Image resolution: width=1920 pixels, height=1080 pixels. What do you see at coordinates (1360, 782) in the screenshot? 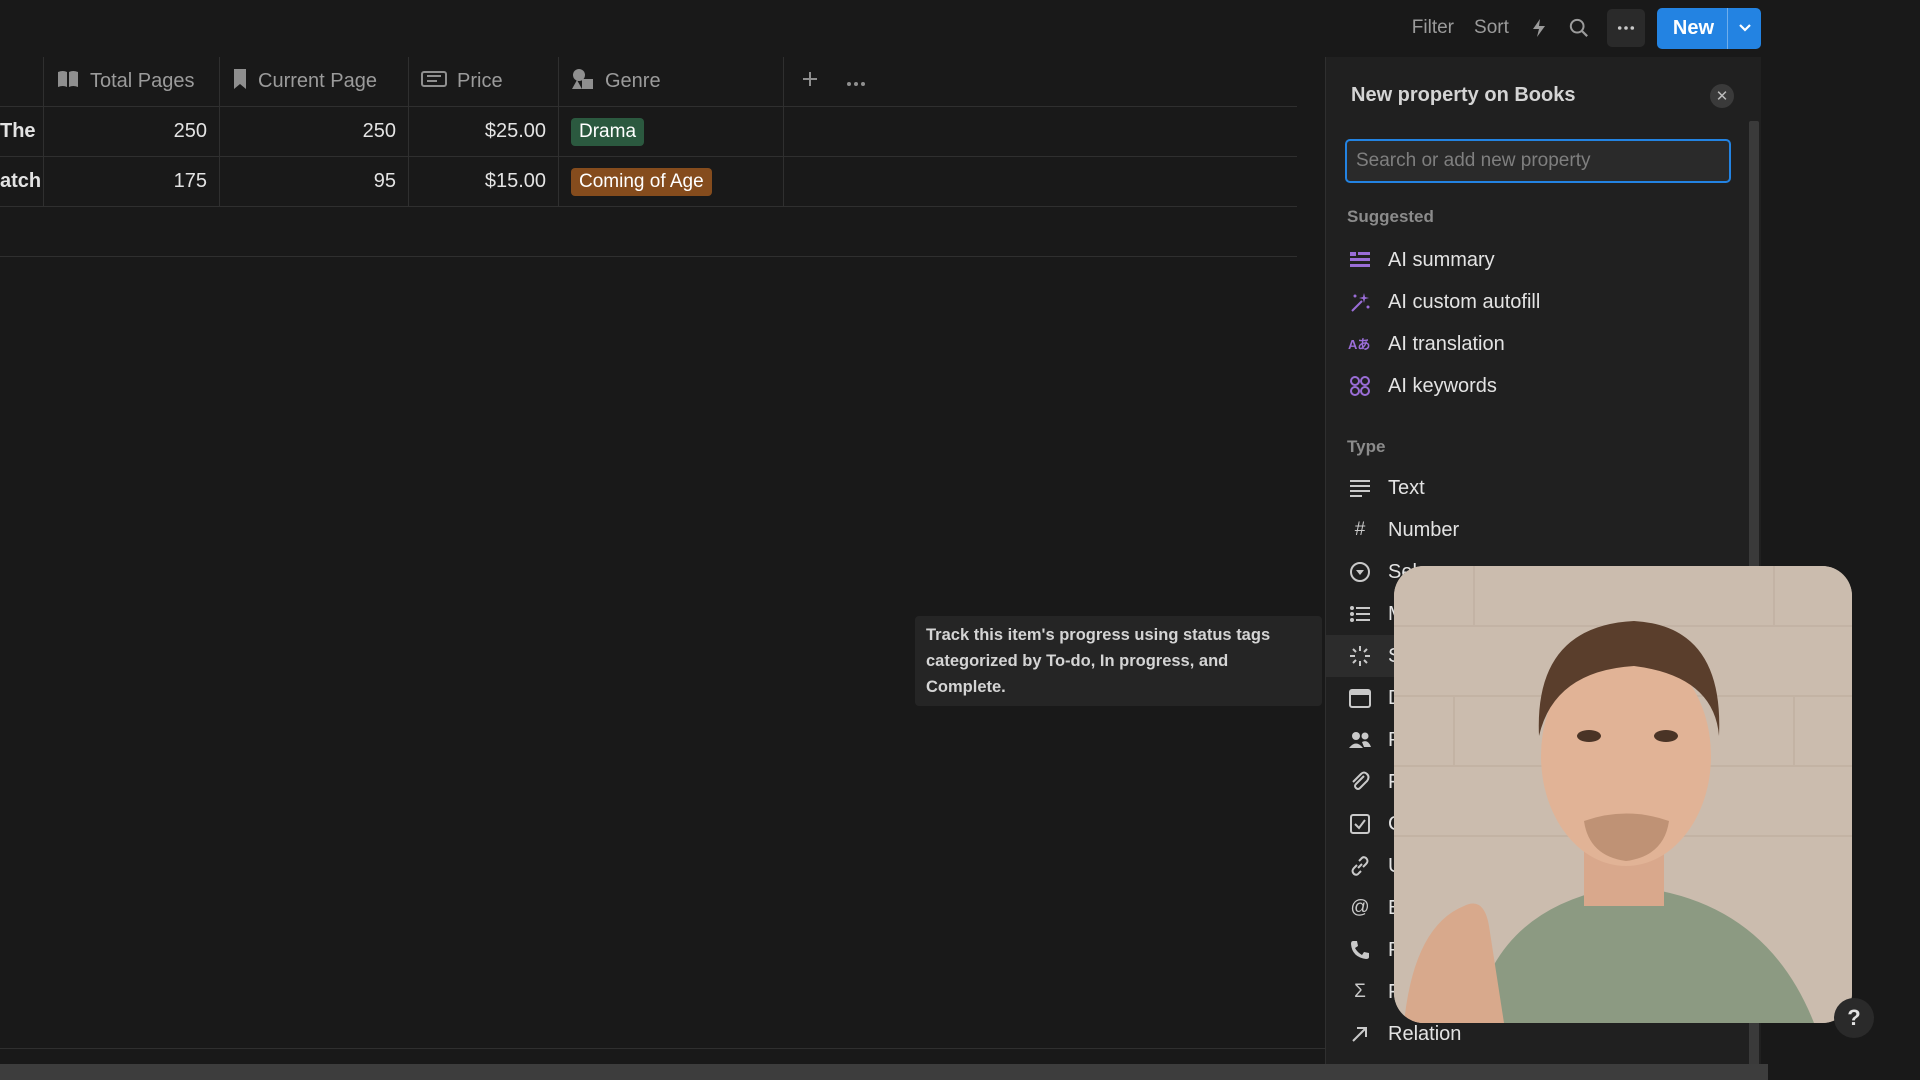
I see `paperclip-icon` at bounding box center [1360, 782].